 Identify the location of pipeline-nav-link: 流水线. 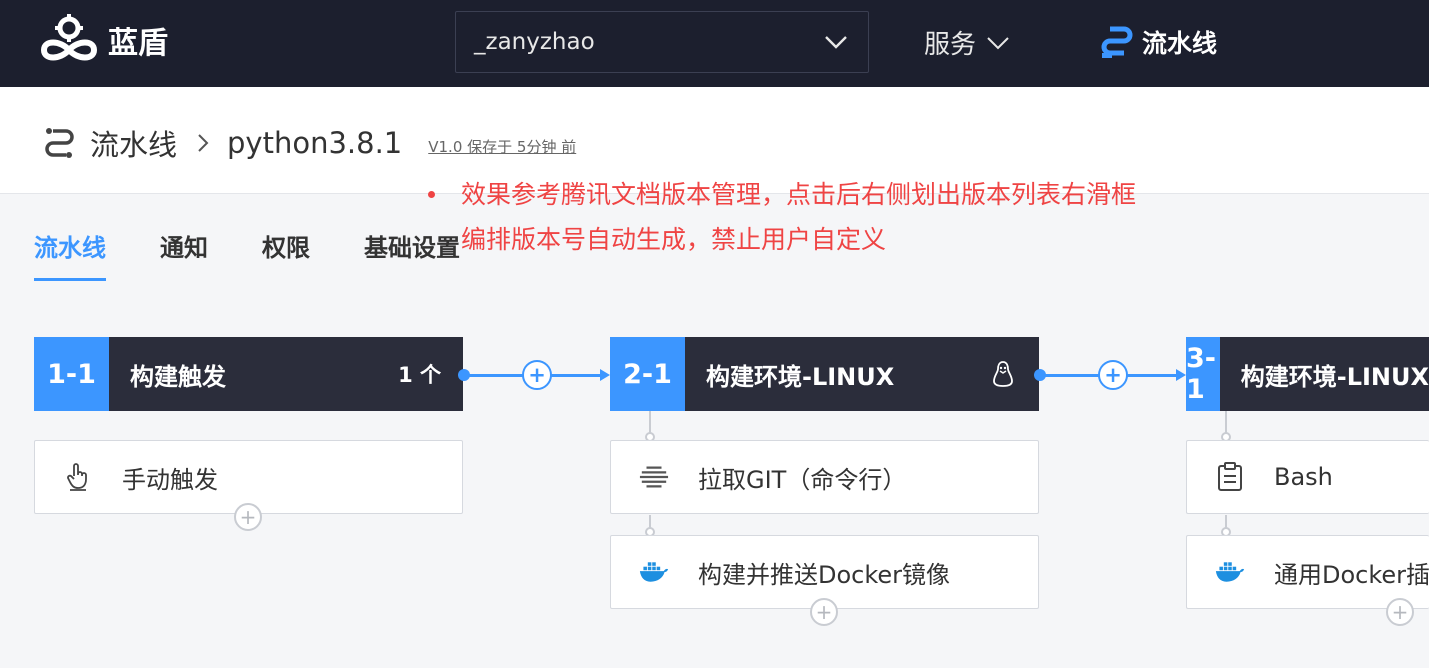
(1157, 42).